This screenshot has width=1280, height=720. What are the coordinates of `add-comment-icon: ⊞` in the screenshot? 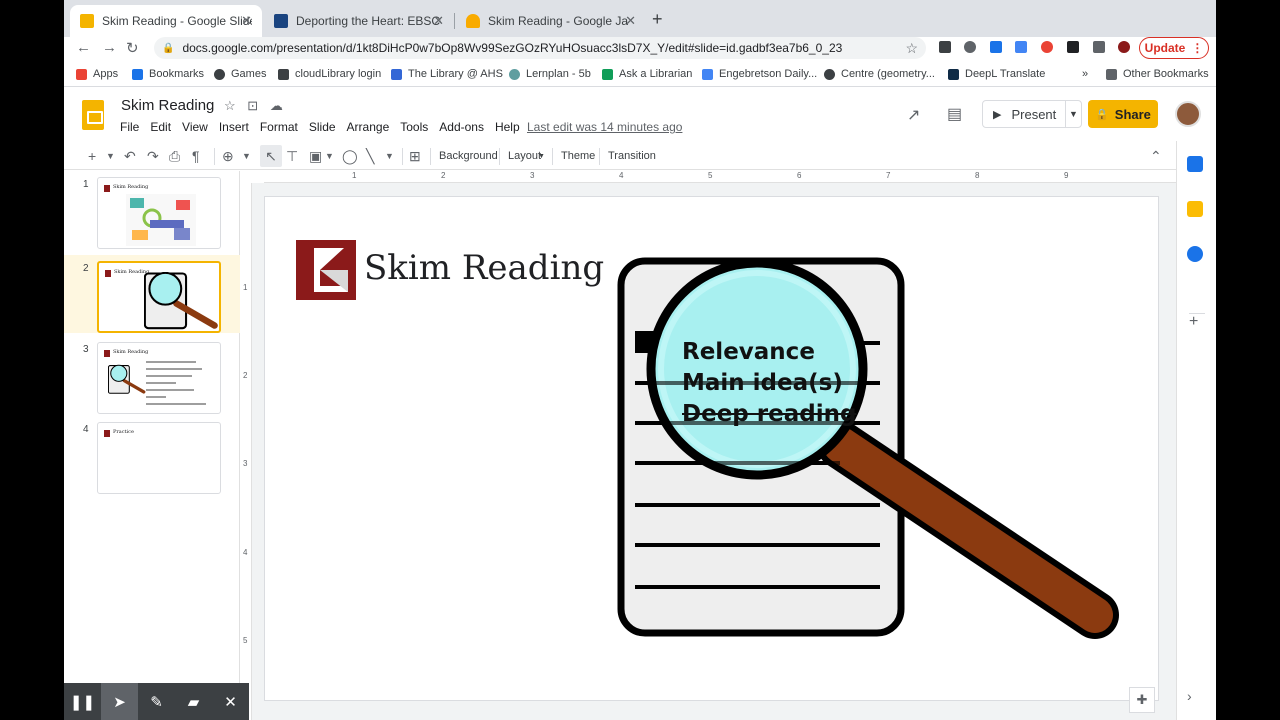 It's located at (415, 156).